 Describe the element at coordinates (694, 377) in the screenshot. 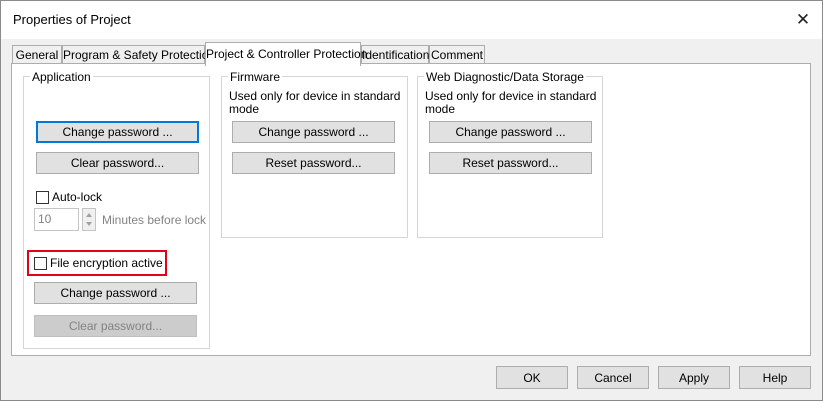

I see `apply-button: Apply` at that location.